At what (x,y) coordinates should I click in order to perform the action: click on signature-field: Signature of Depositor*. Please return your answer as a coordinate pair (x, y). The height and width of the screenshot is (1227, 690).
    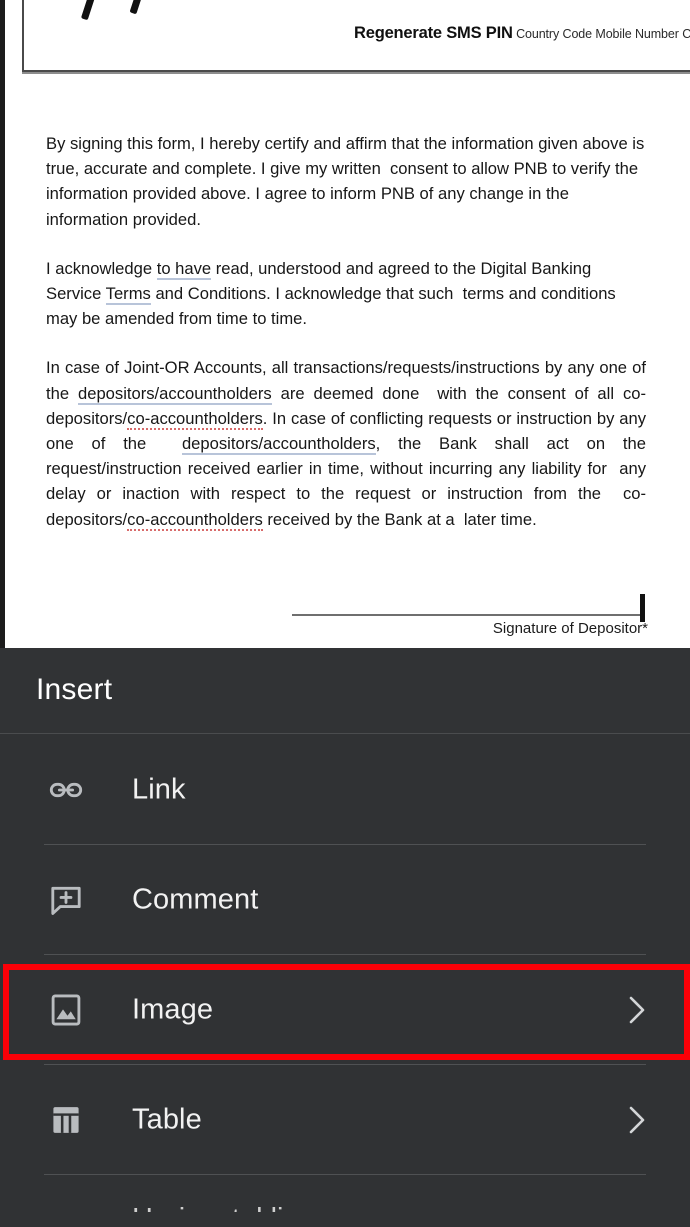
    Looking at the image, I should click on (470, 621).